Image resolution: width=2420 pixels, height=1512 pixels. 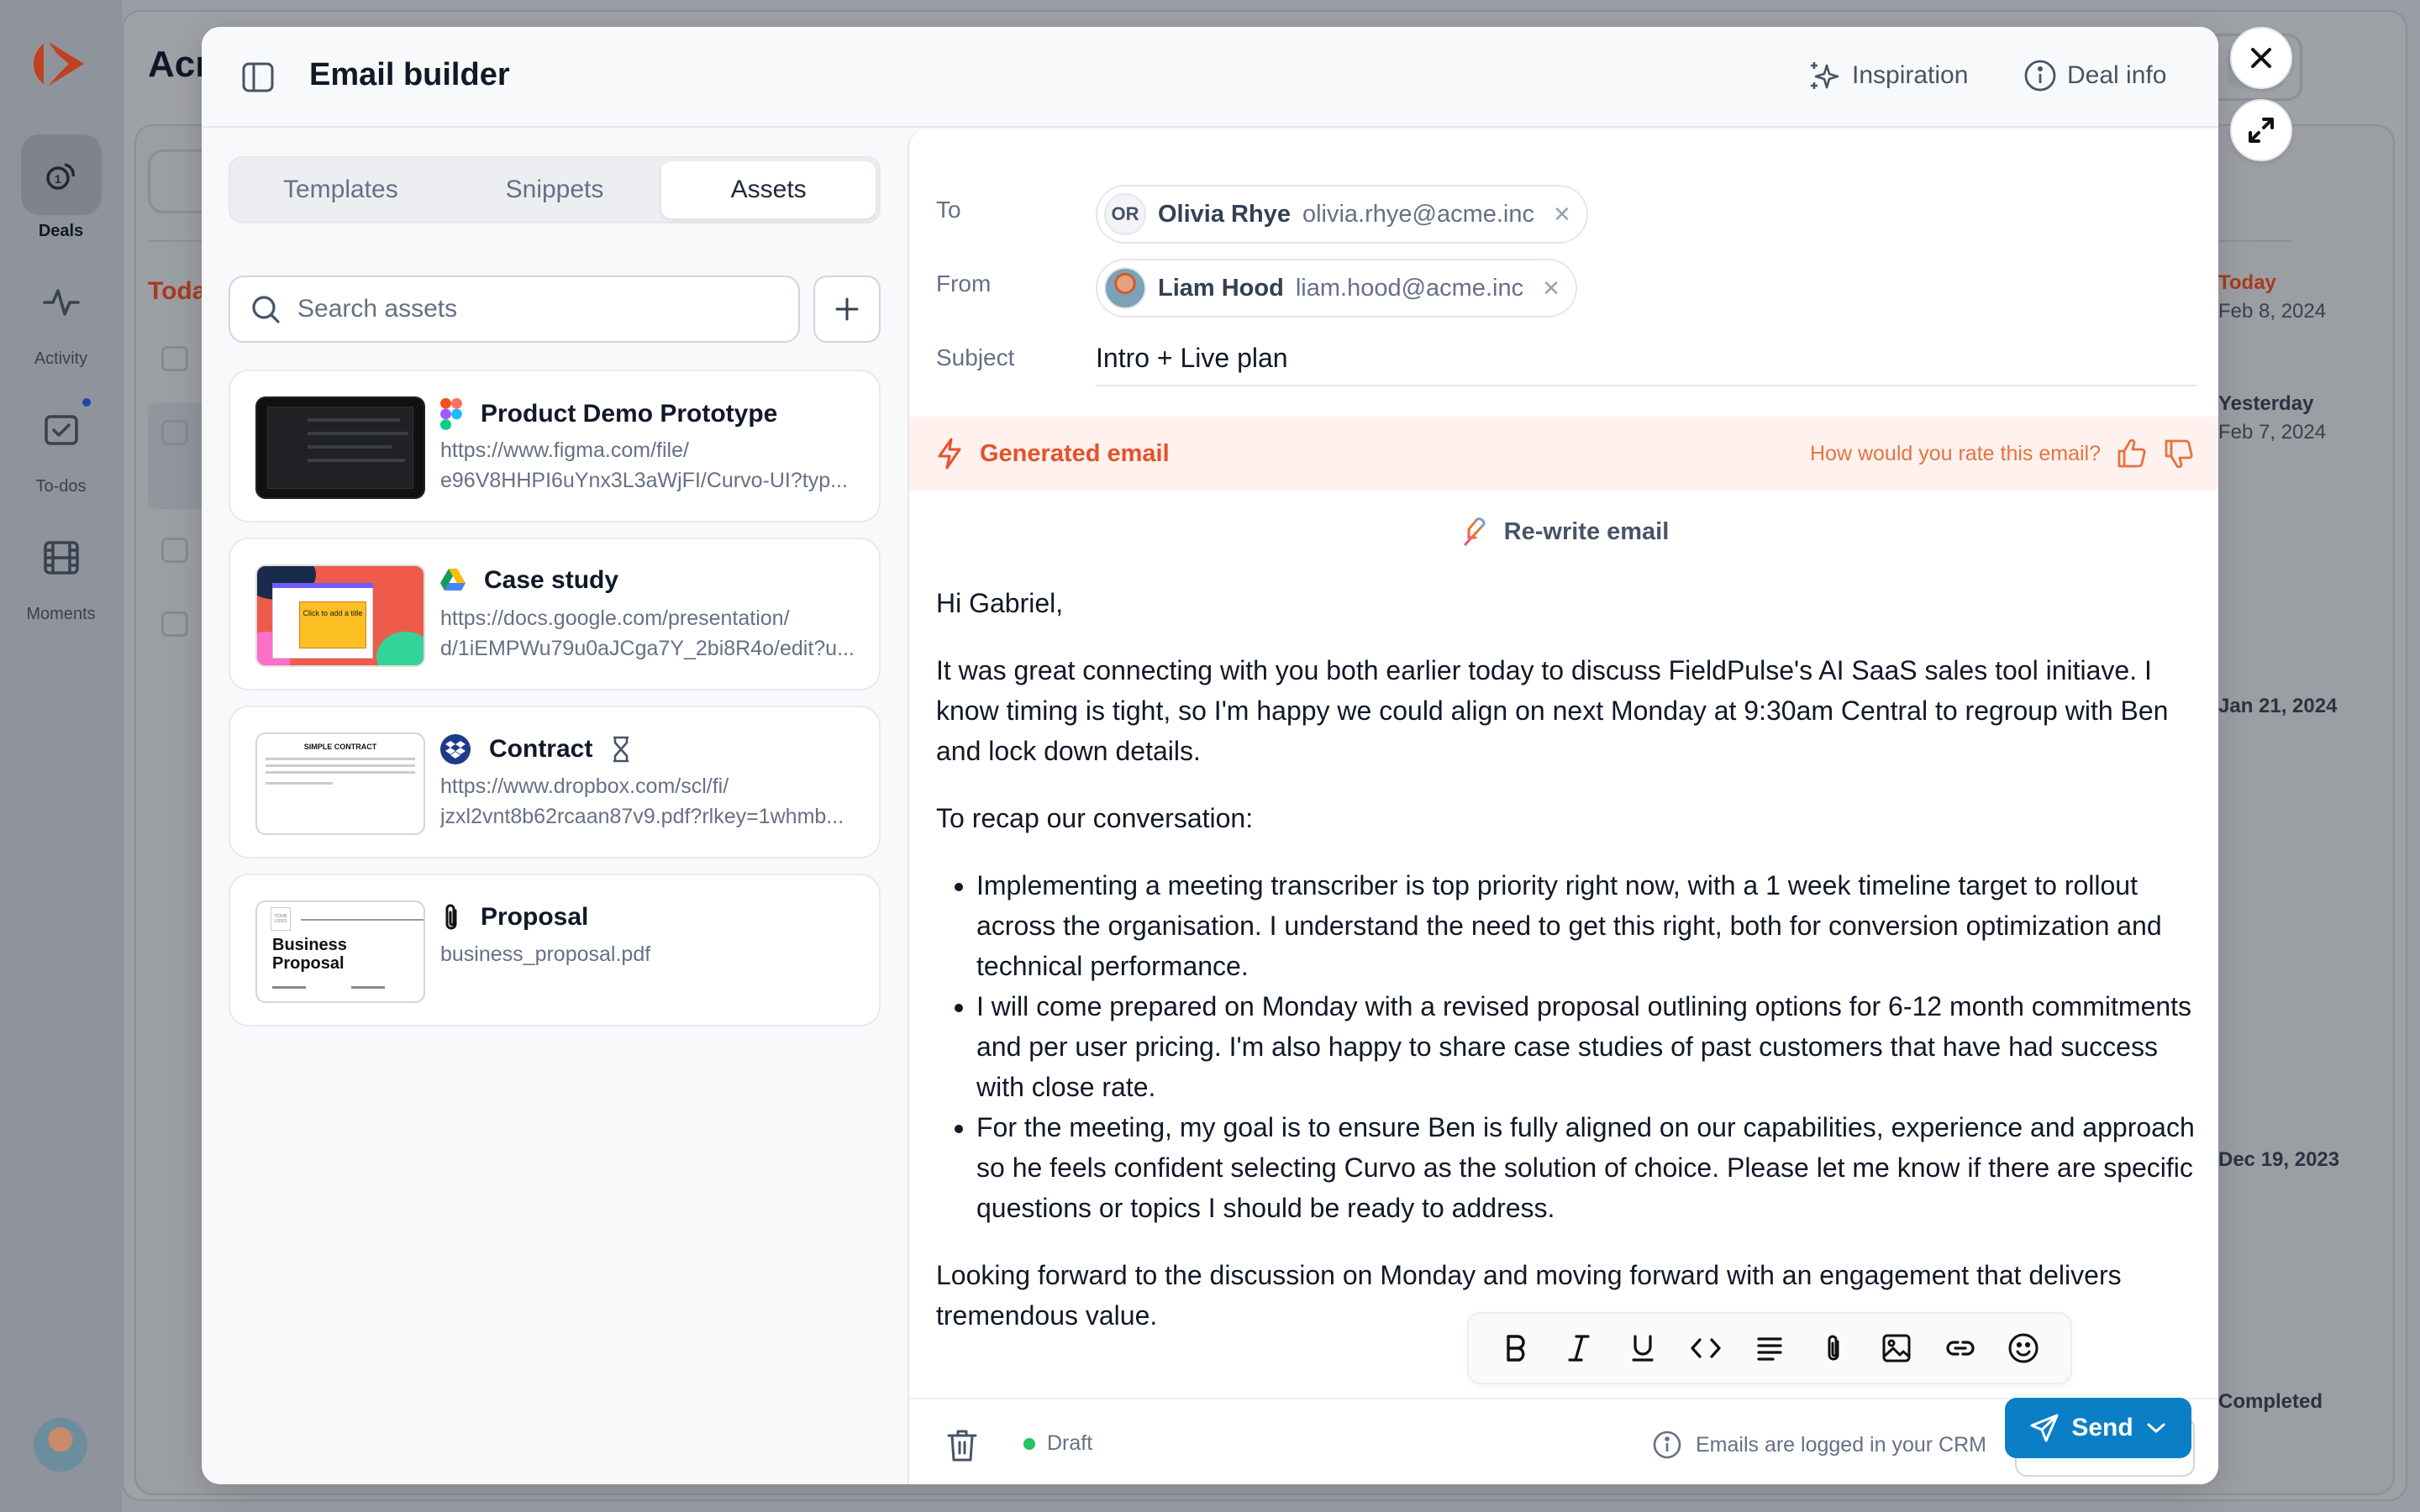 What do you see at coordinates (341, 189) in the screenshot?
I see `tab-templates: Templates` at bounding box center [341, 189].